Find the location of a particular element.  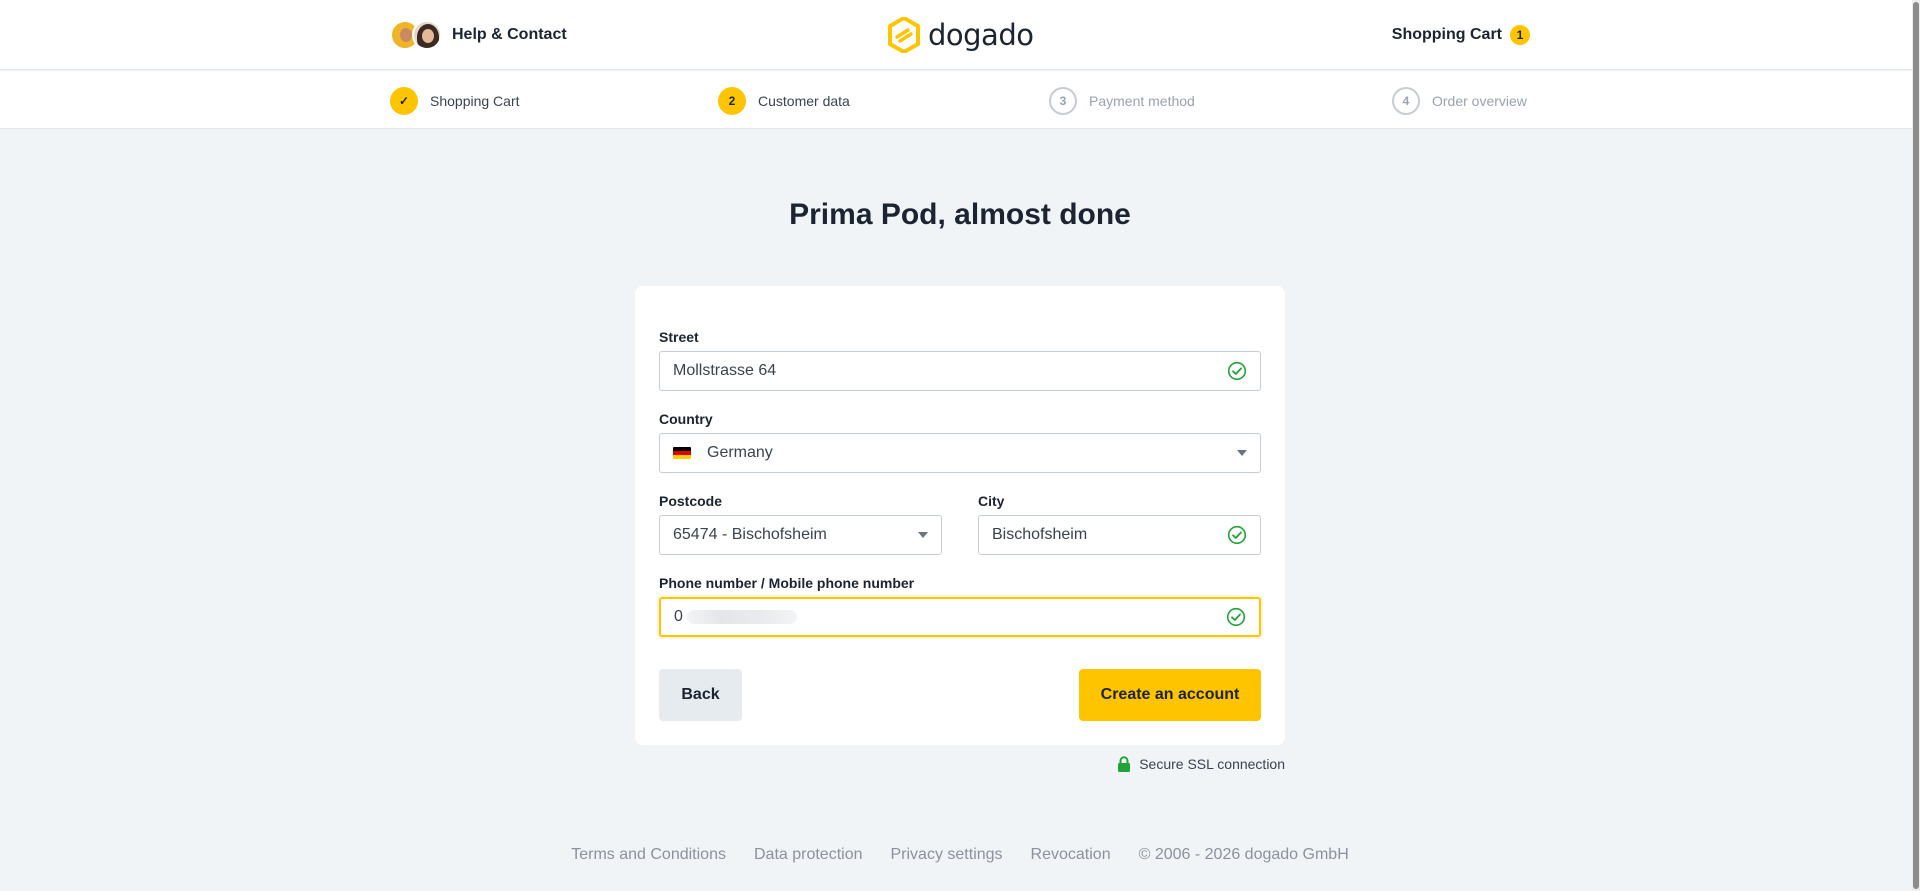

country-select: Germany is located at coordinates (960, 453).